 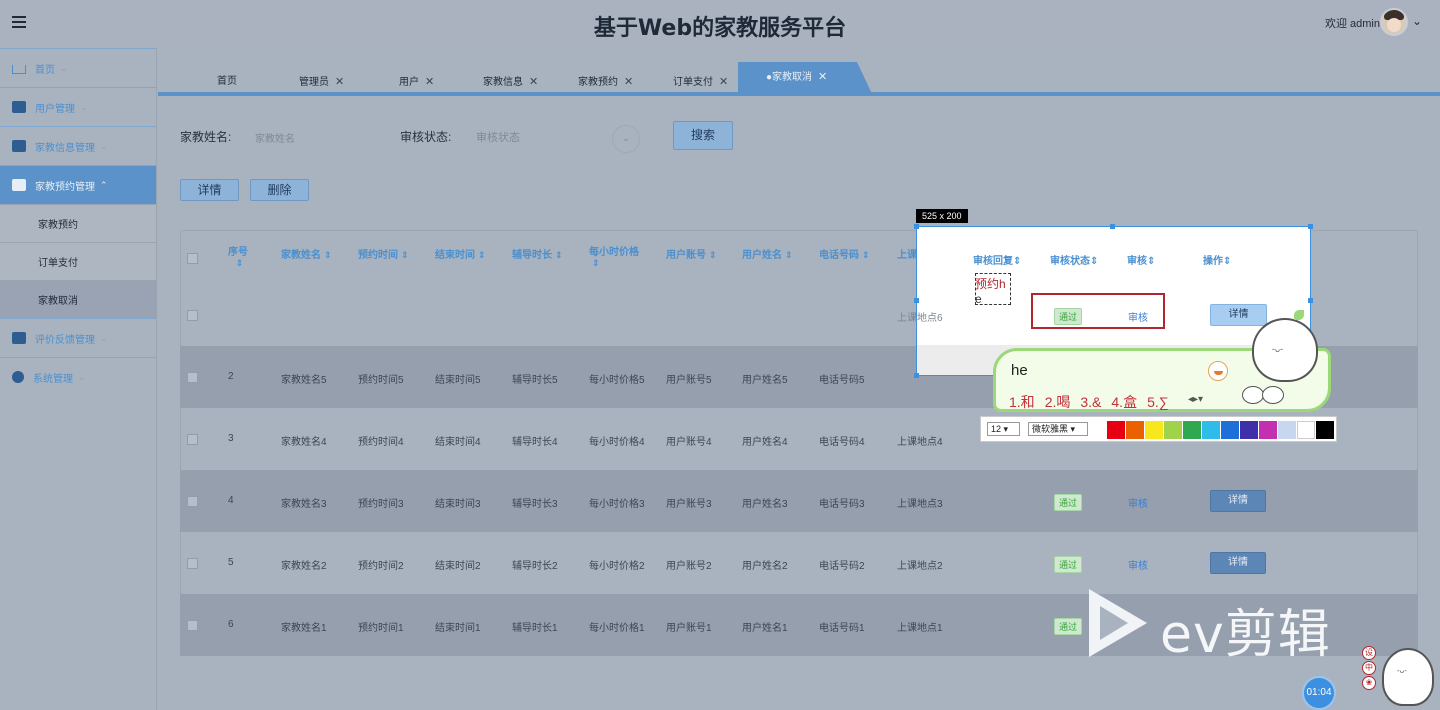 I want to click on table-cell: 家教姓名2, so click(x=304, y=566).